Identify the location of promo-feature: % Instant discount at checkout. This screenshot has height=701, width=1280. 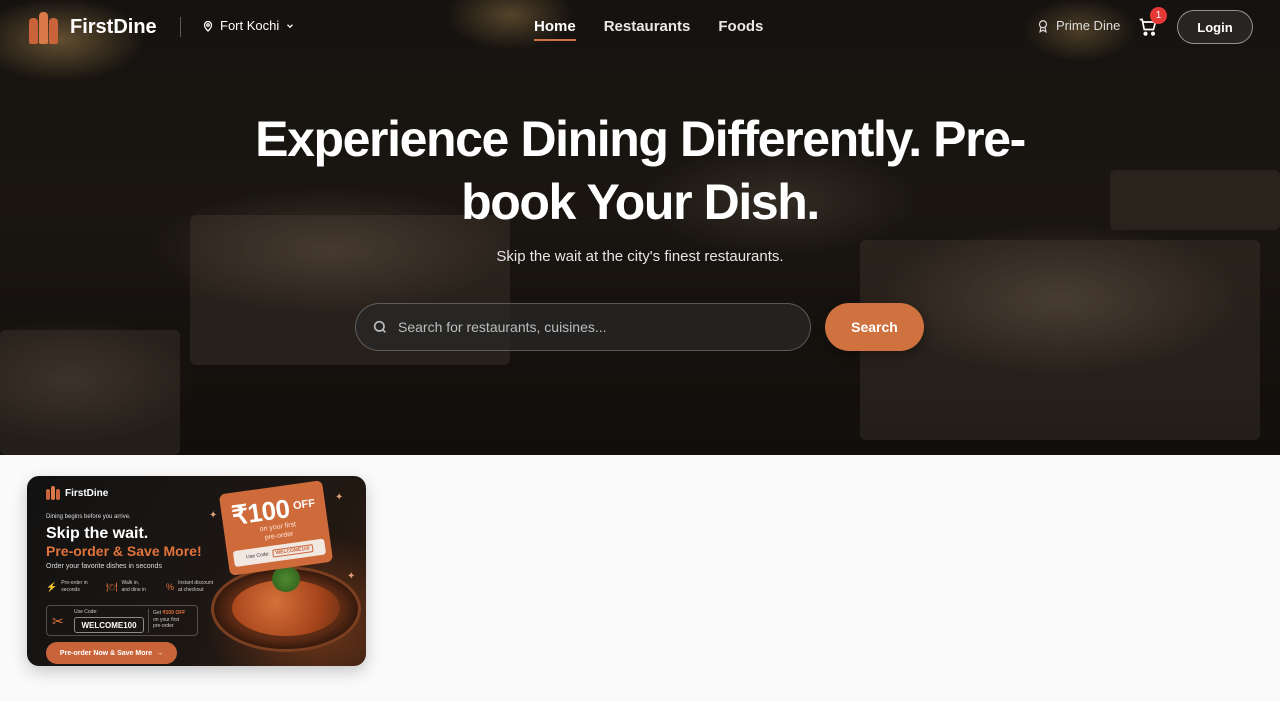
(192, 587).